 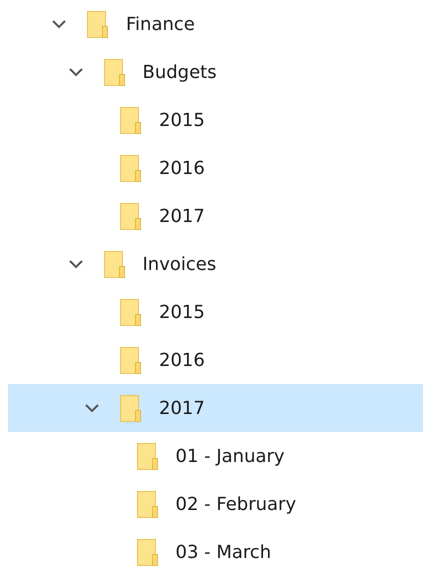 I want to click on folder-name: 02 - February, so click(x=236, y=504).